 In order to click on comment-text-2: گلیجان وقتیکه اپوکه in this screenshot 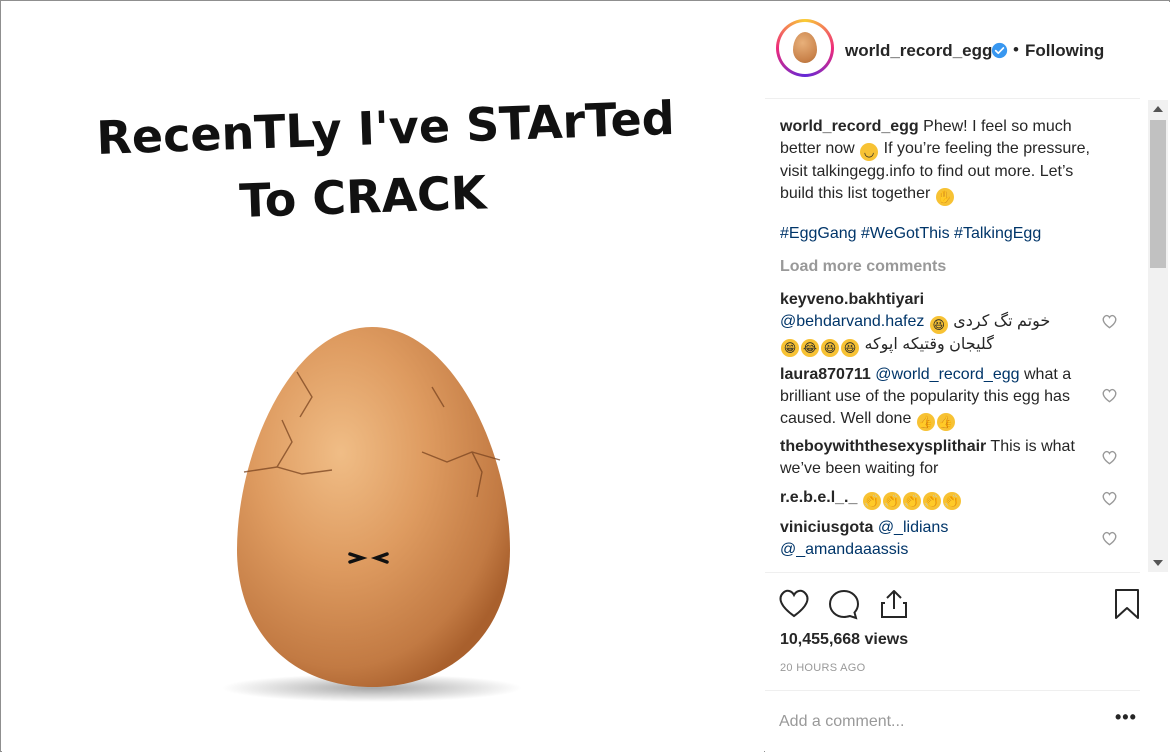, I will do `click(929, 344)`.